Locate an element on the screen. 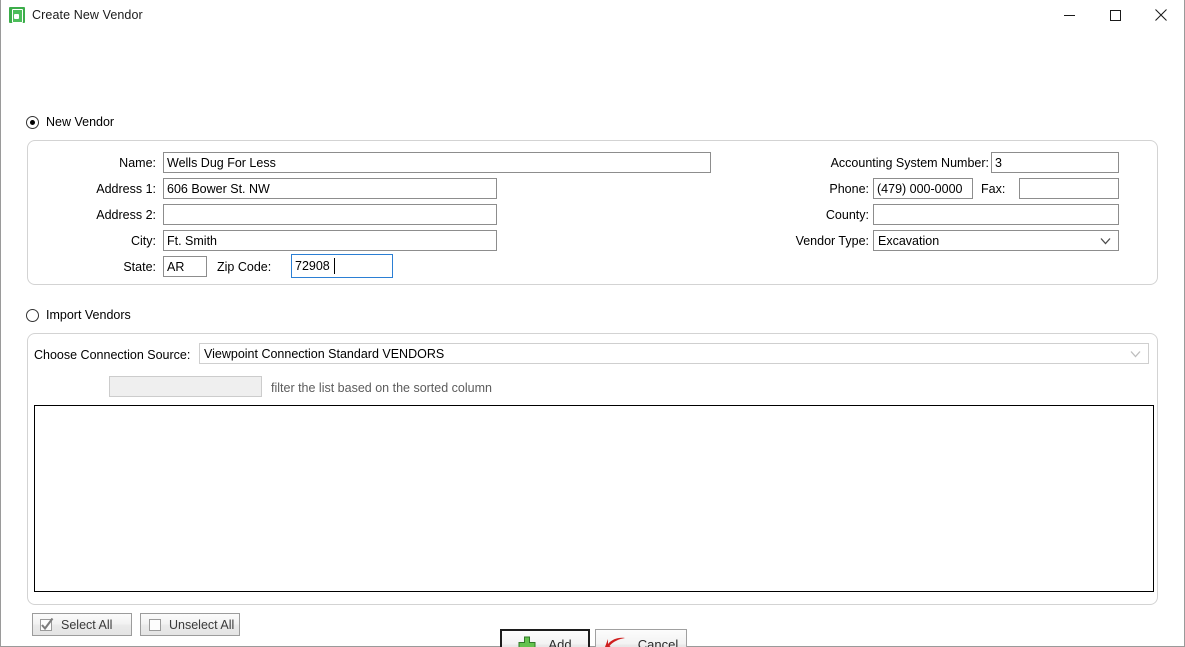 The image size is (1185, 647). label-name: Name: is located at coordinates (137, 163).